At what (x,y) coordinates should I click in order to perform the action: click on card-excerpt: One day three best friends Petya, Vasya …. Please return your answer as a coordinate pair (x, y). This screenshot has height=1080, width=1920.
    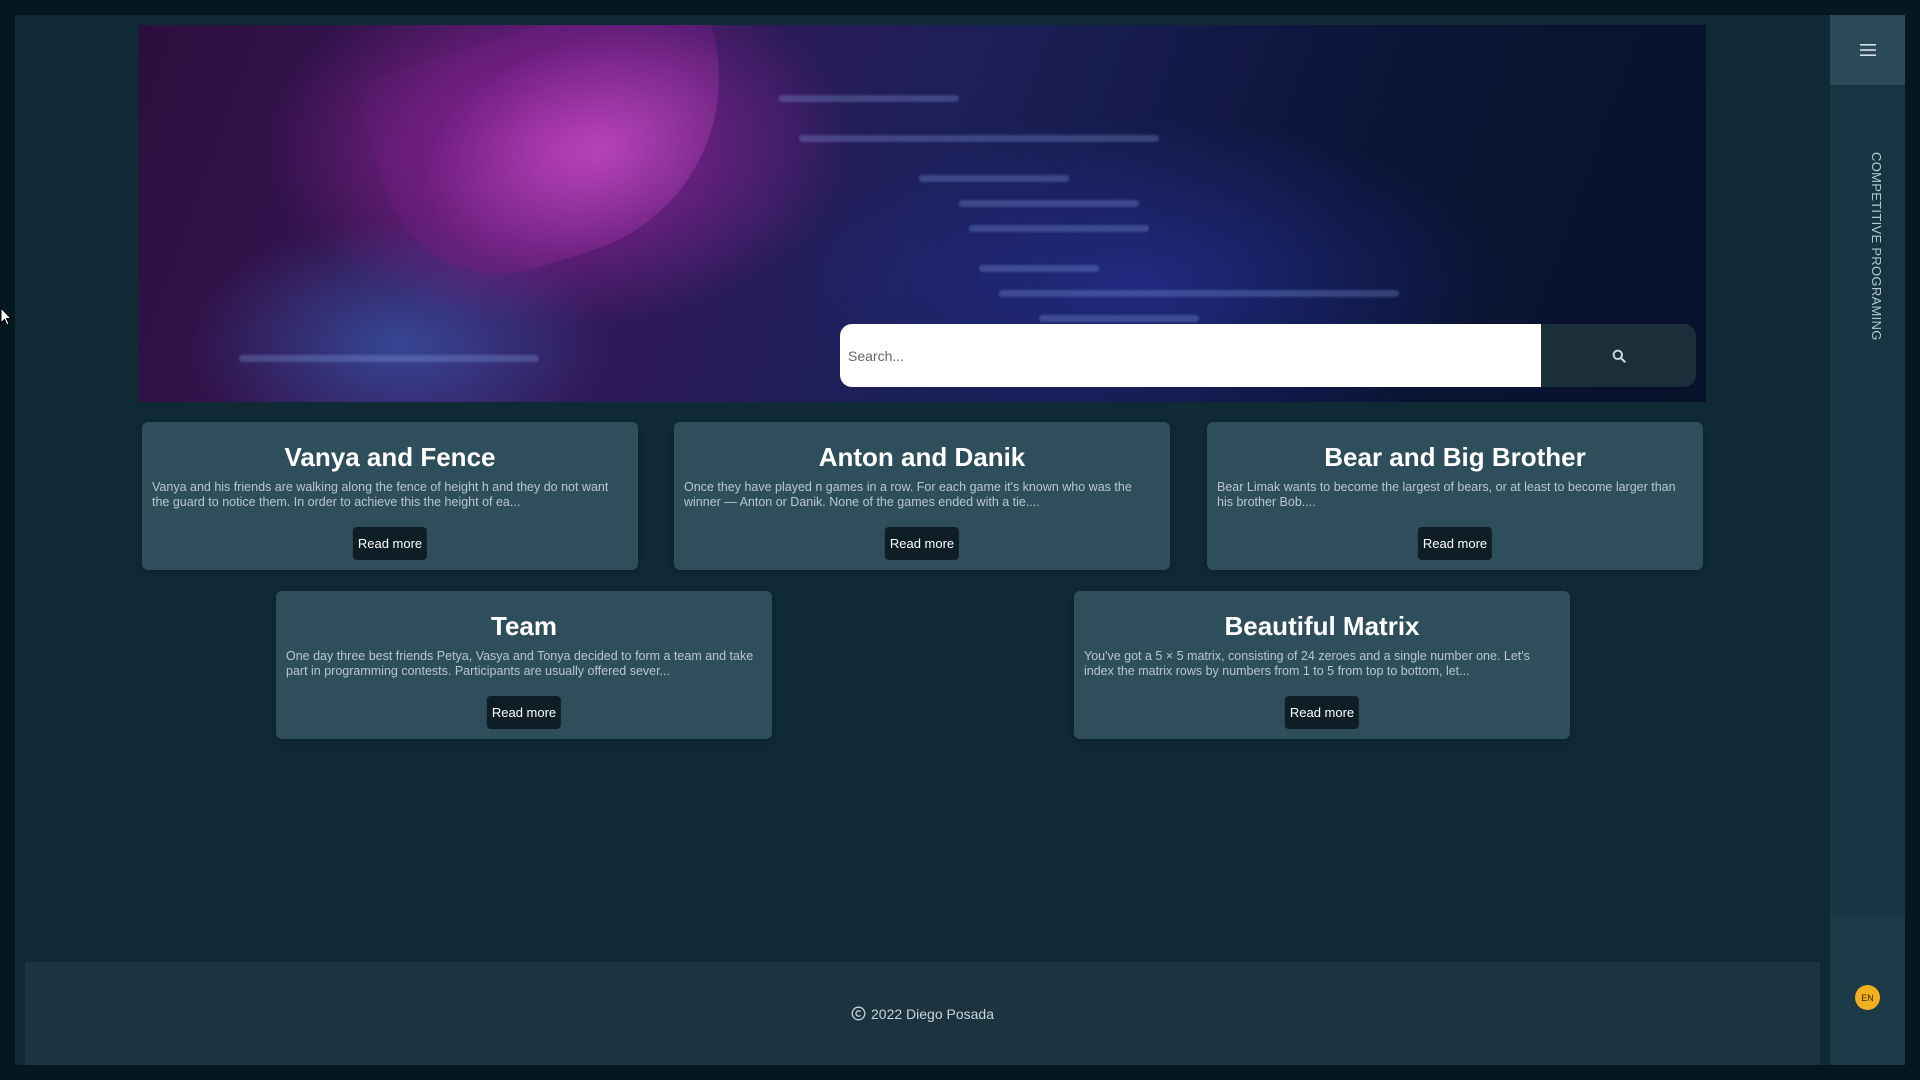
    Looking at the image, I should click on (520, 663).